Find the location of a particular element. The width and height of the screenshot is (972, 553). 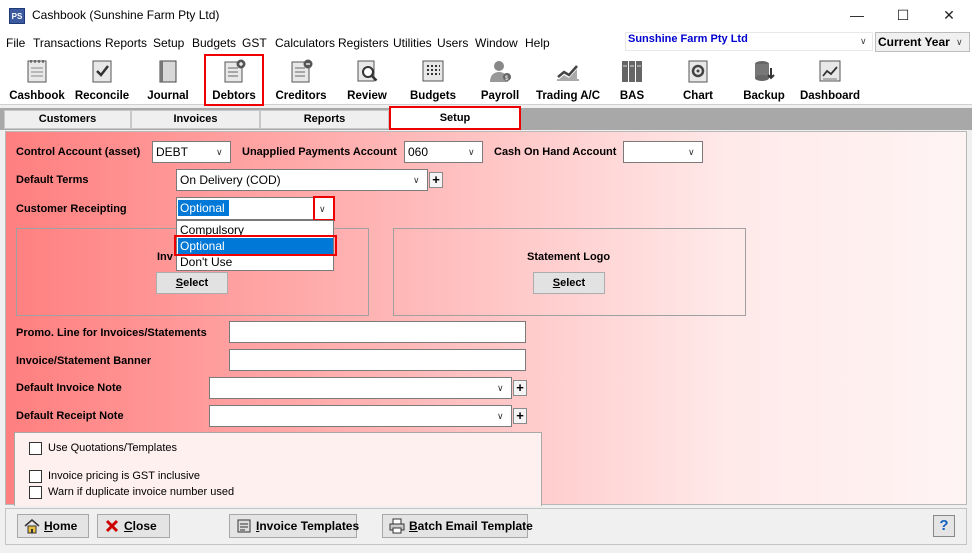

unapplied-payments-label: Unapplied Payments Account is located at coordinates (319, 152).